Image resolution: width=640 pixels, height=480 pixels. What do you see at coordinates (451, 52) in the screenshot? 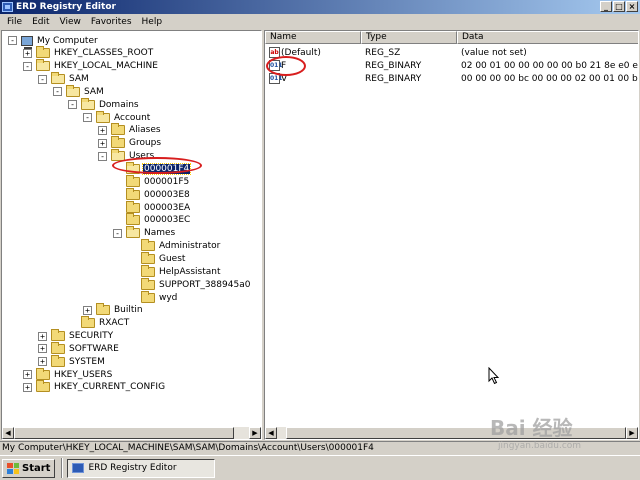
I see `value-row: ab (Default) REG_SZ (value not set)` at bounding box center [451, 52].